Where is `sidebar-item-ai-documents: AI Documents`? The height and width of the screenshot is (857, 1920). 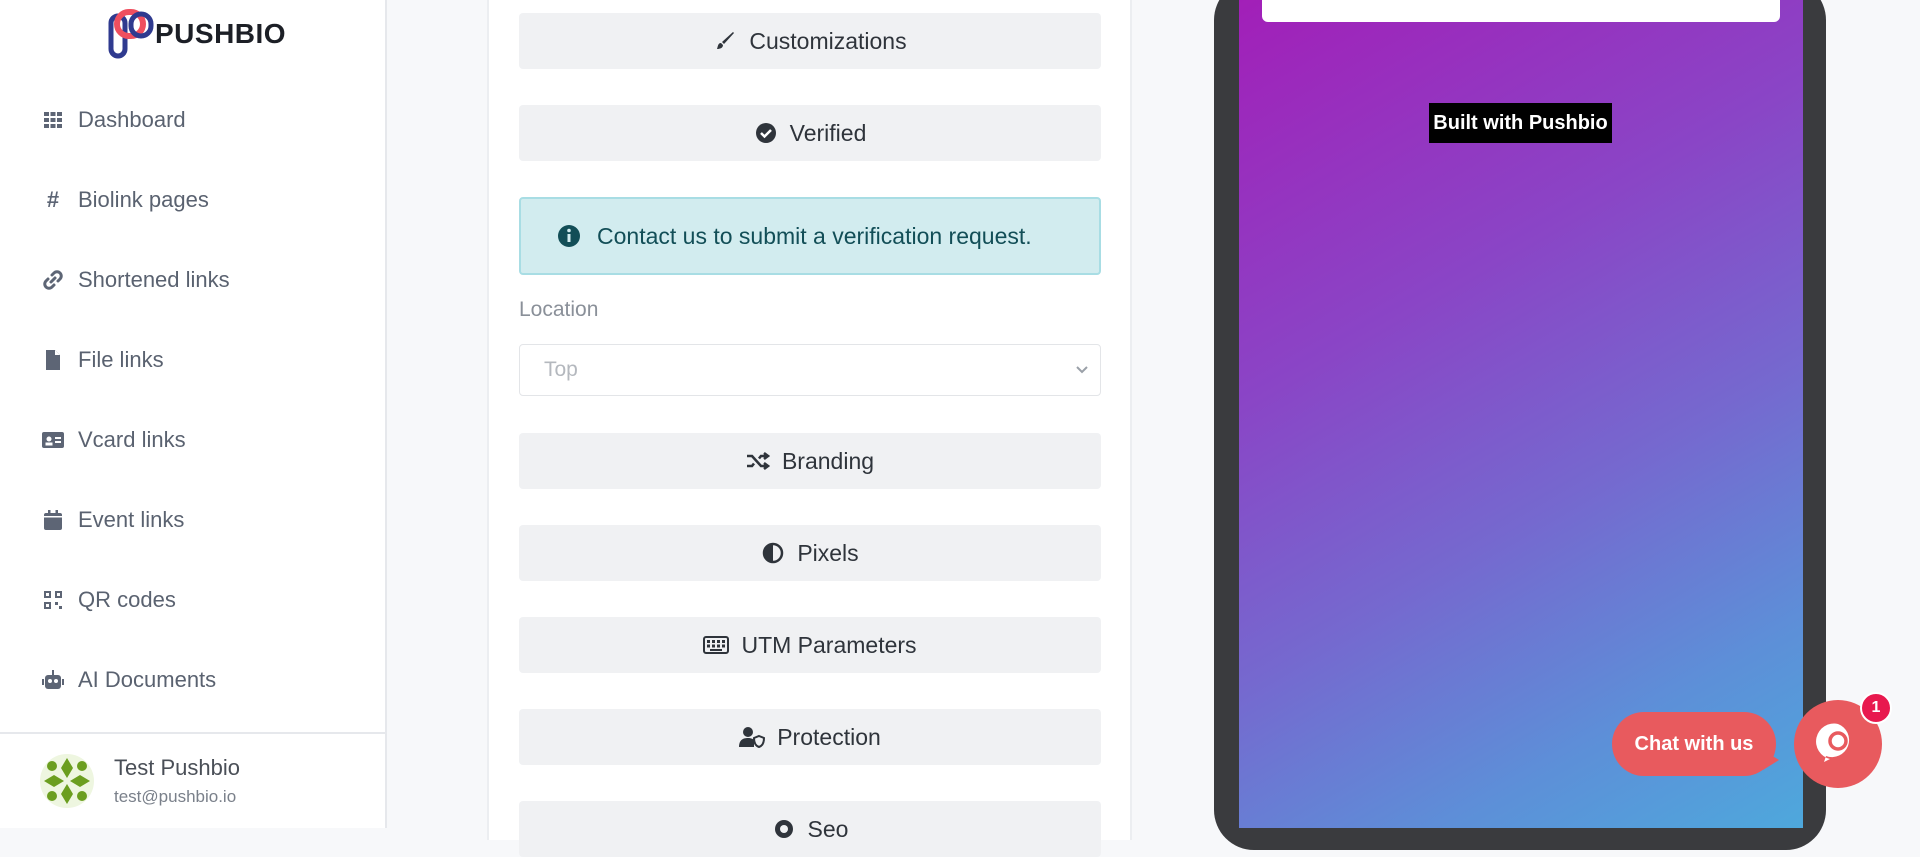 sidebar-item-ai-documents: AI Documents is located at coordinates (192, 680).